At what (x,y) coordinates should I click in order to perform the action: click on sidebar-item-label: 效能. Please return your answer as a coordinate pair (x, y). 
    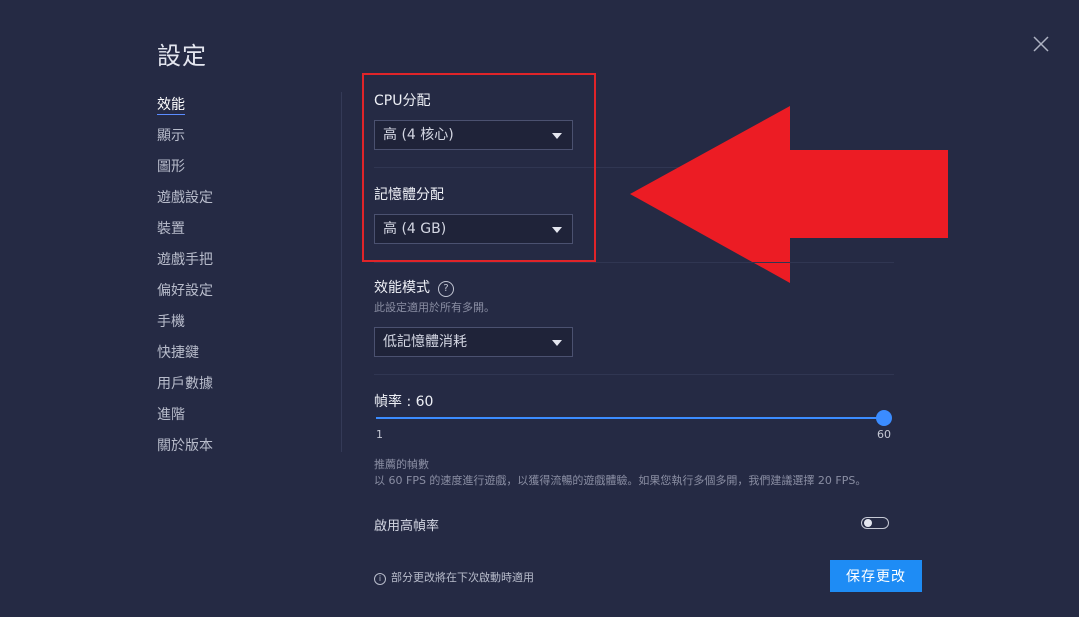
    Looking at the image, I should click on (171, 106).